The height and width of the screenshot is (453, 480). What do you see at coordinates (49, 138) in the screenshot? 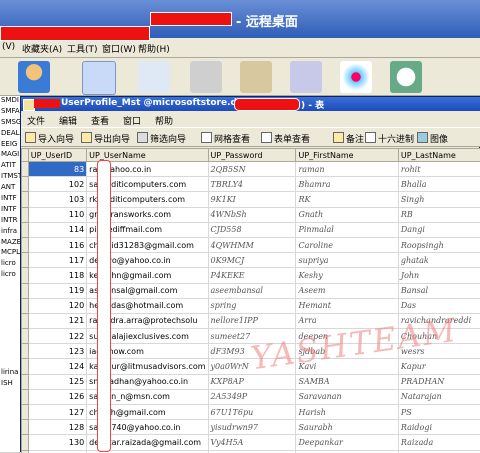
I see `import-wizard-button: 导入向导` at bounding box center [49, 138].